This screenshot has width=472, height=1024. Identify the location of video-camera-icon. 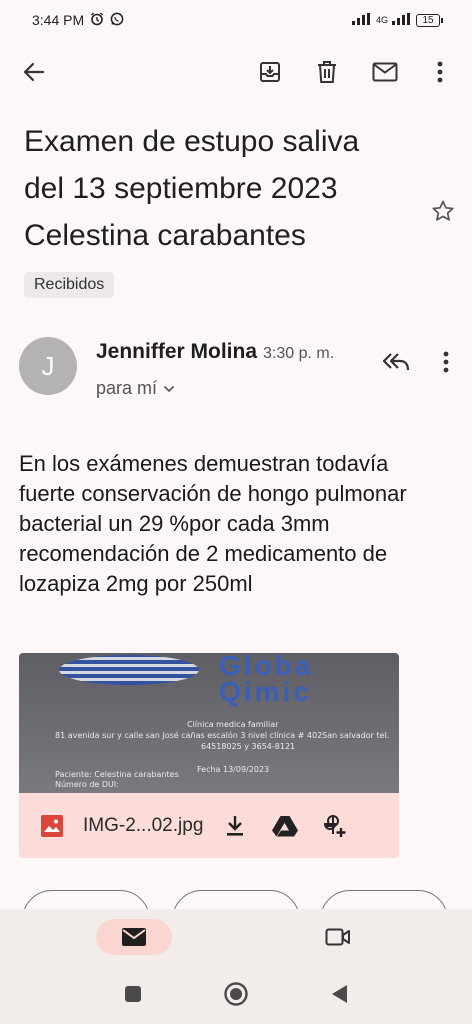
(337, 937).